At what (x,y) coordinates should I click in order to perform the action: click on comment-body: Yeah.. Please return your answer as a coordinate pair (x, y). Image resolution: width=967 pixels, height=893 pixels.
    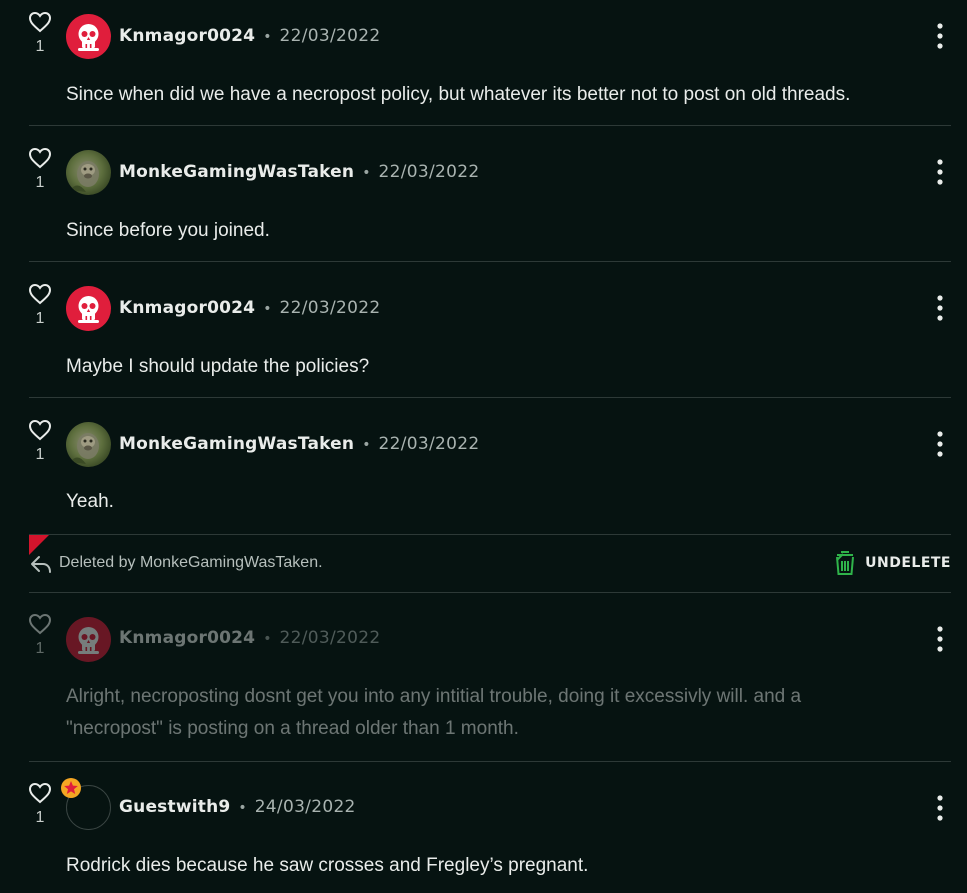
    Looking at the image, I should click on (501, 502).